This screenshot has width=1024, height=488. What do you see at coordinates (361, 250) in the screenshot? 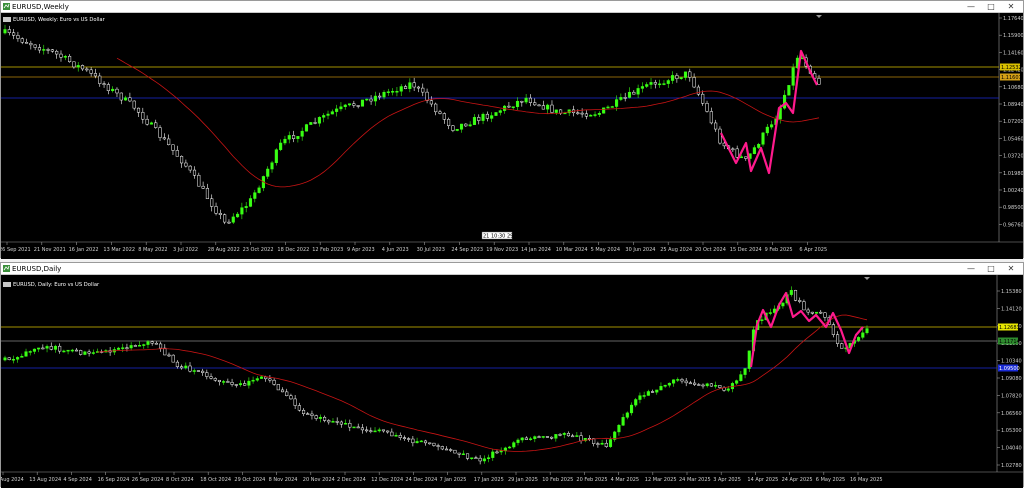
I see `date-tick-label: 9 Apr 2023` at bounding box center [361, 250].